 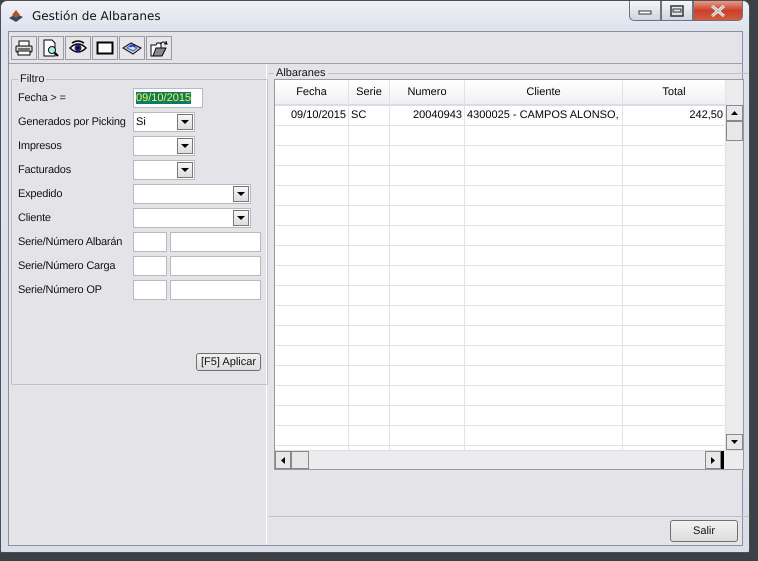 I want to click on field-label: Serie/Número Albarán, so click(x=71, y=242).